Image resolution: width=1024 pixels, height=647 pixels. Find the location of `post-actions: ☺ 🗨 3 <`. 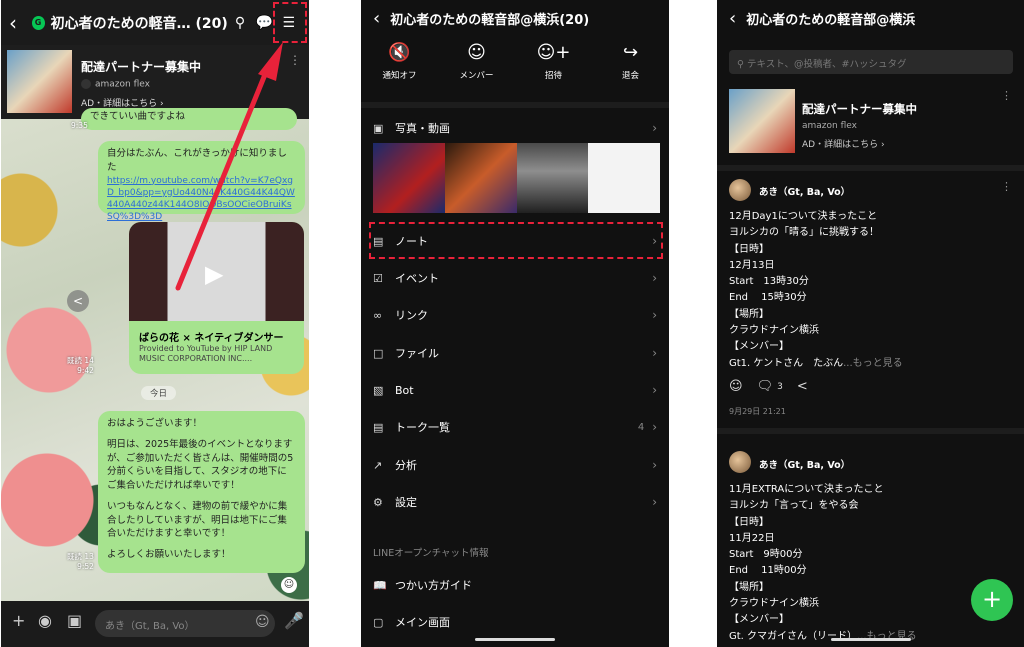

post-actions: ☺ 🗨 3 < is located at coordinates (768, 386).